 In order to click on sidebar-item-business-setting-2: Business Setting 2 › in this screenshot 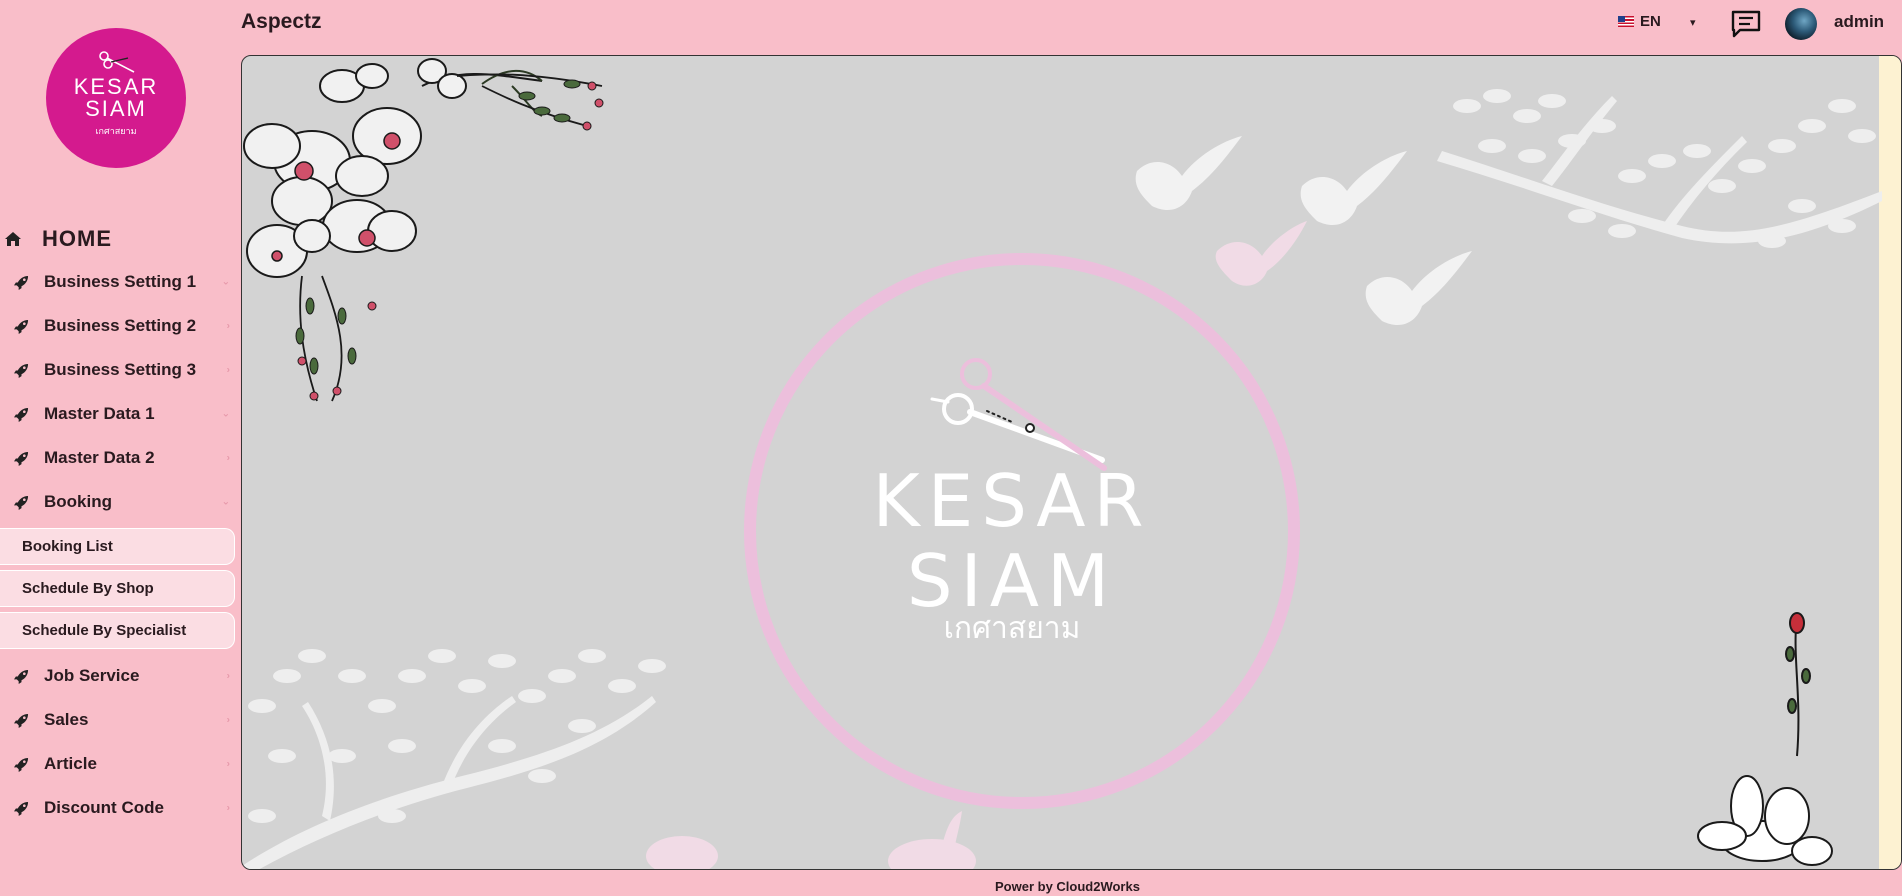, I will do `click(119, 326)`.